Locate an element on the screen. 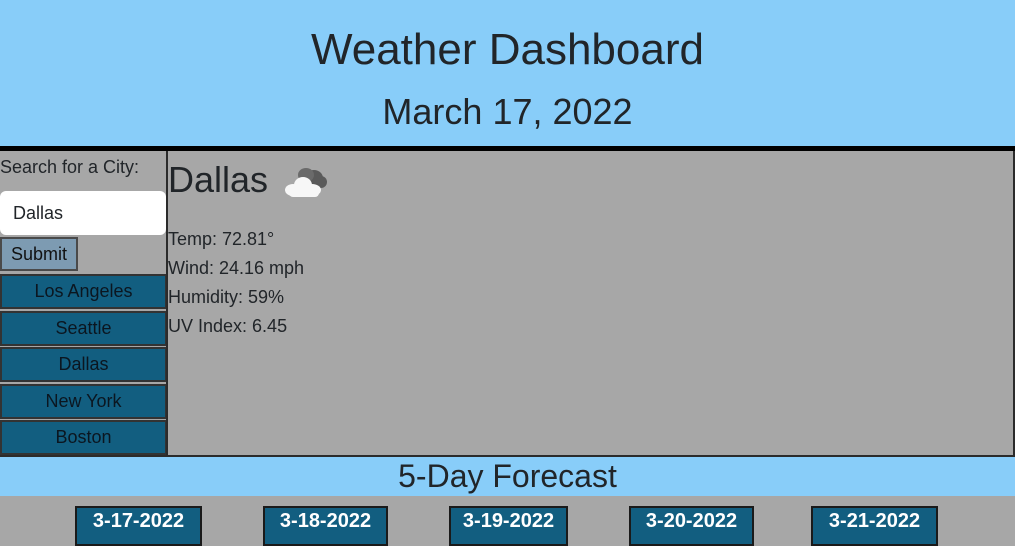 The width and height of the screenshot is (1015, 546). uv-index-value: UV Index: 6.45 is located at coordinates (228, 326).